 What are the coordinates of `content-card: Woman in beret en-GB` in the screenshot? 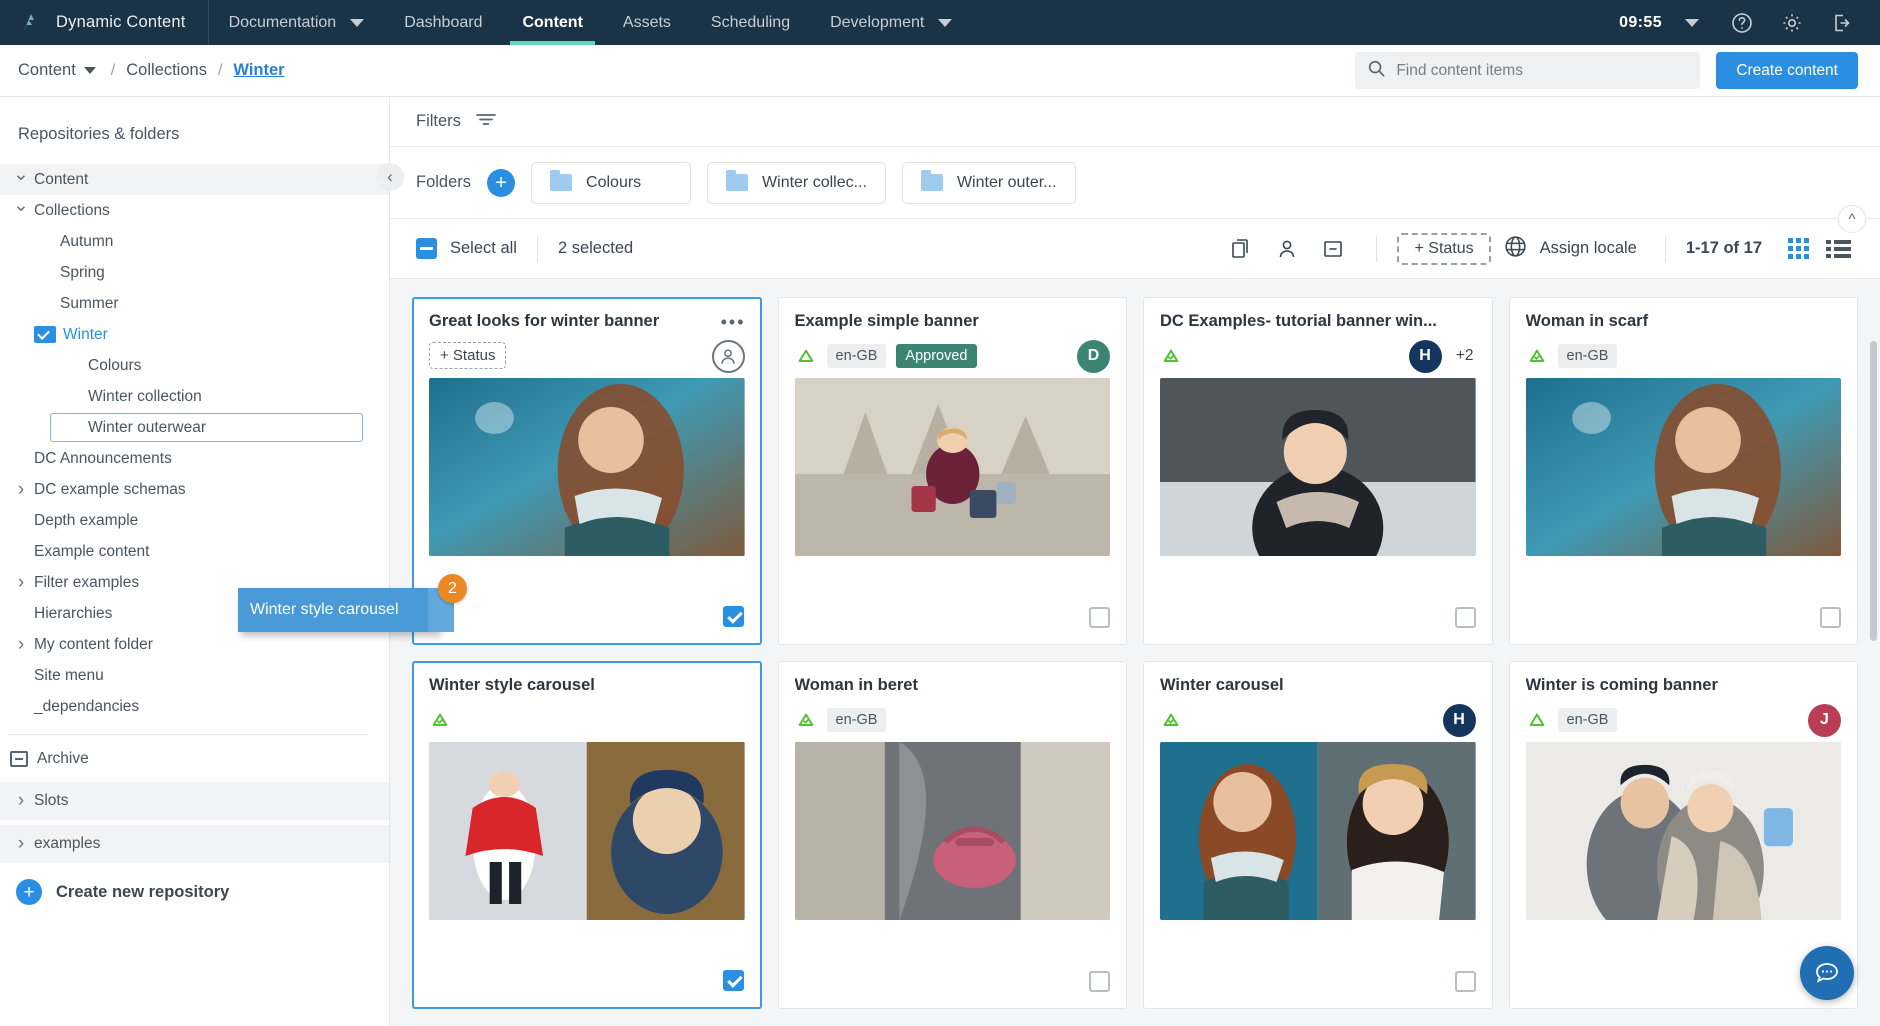 It's located at (952, 835).